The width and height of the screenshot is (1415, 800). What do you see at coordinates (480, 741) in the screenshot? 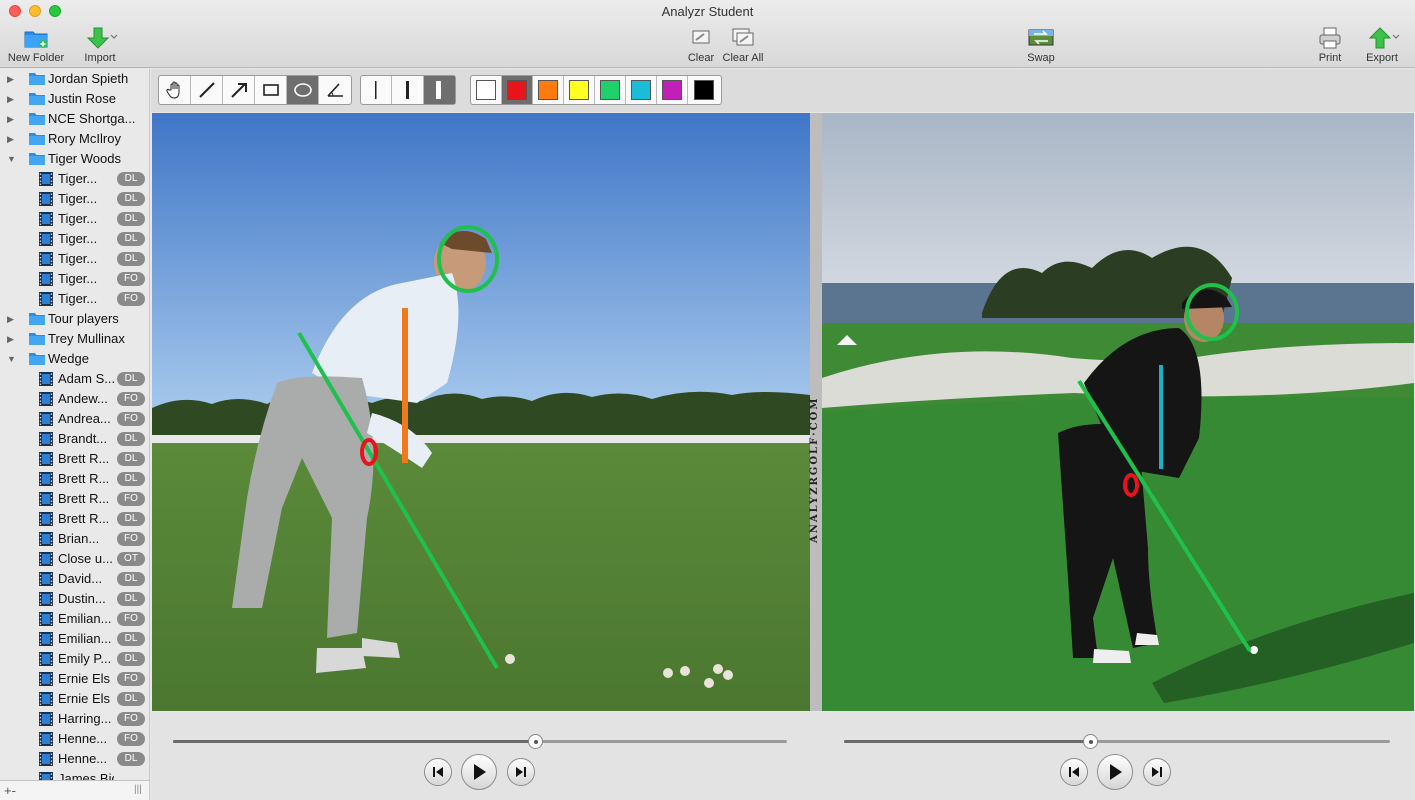
I see `left-scrubber` at bounding box center [480, 741].